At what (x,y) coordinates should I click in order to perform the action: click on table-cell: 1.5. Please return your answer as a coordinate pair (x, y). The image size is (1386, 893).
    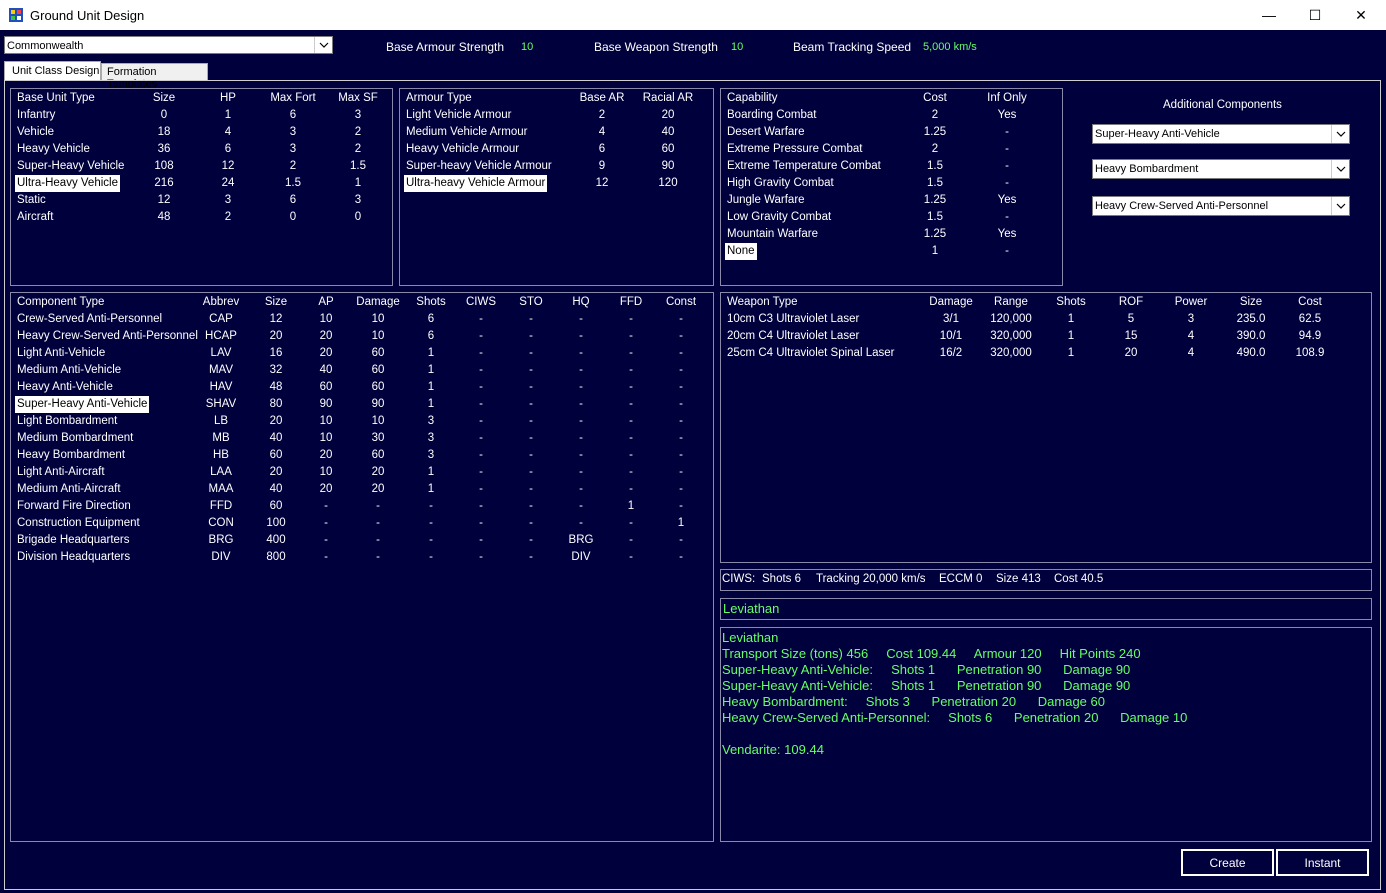
    Looking at the image, I should click on (935, 217).